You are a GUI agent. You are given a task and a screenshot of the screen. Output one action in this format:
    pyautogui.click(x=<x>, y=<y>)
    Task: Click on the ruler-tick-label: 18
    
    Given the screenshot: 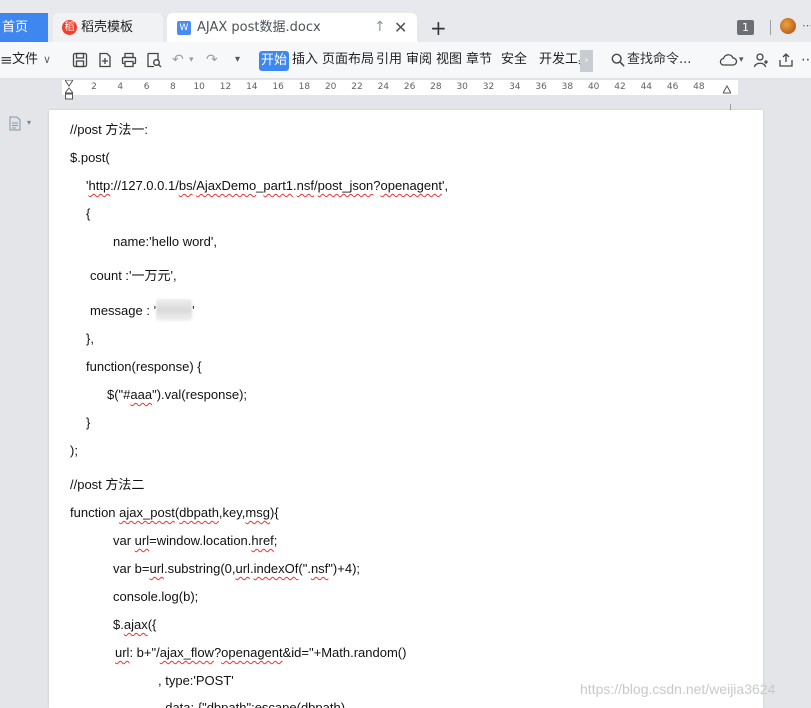 What is the action you would take?
    pyautogui.click(x=304, y=87)
    